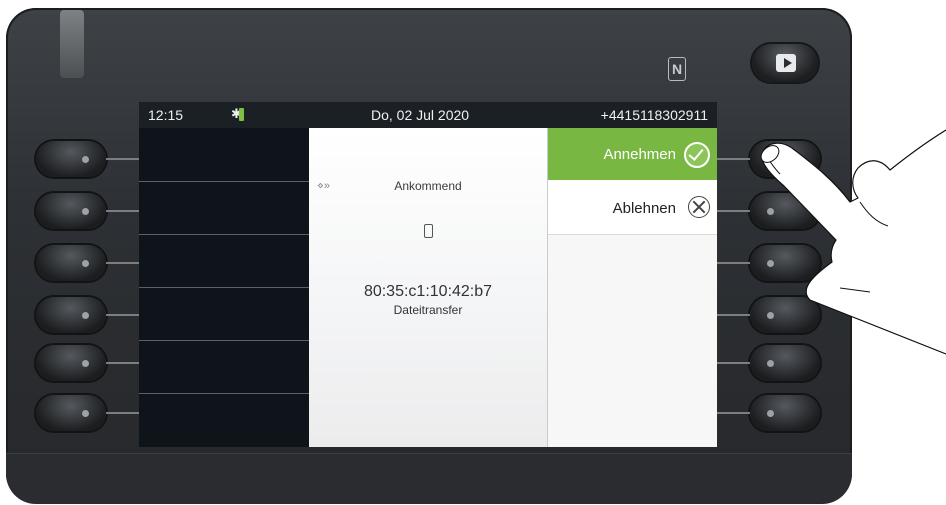 This screenshot has height=505, width=946. Describe the element at coordinates (241, 114) in the screenshot. I see `battery-icon` at that location.